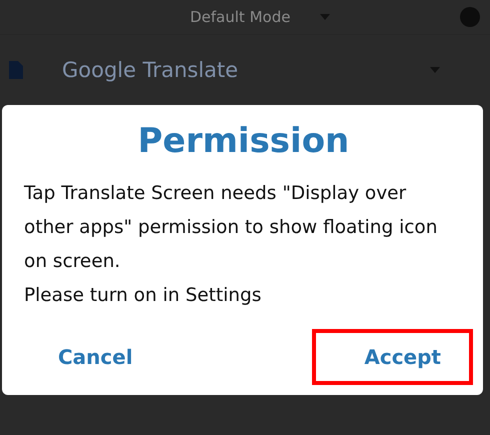 This screenshot has height=435, width=490. Describe the element at coordinates (240, 17) in the screenshot. I see `mode-dropdown: Default Mode` at that location.